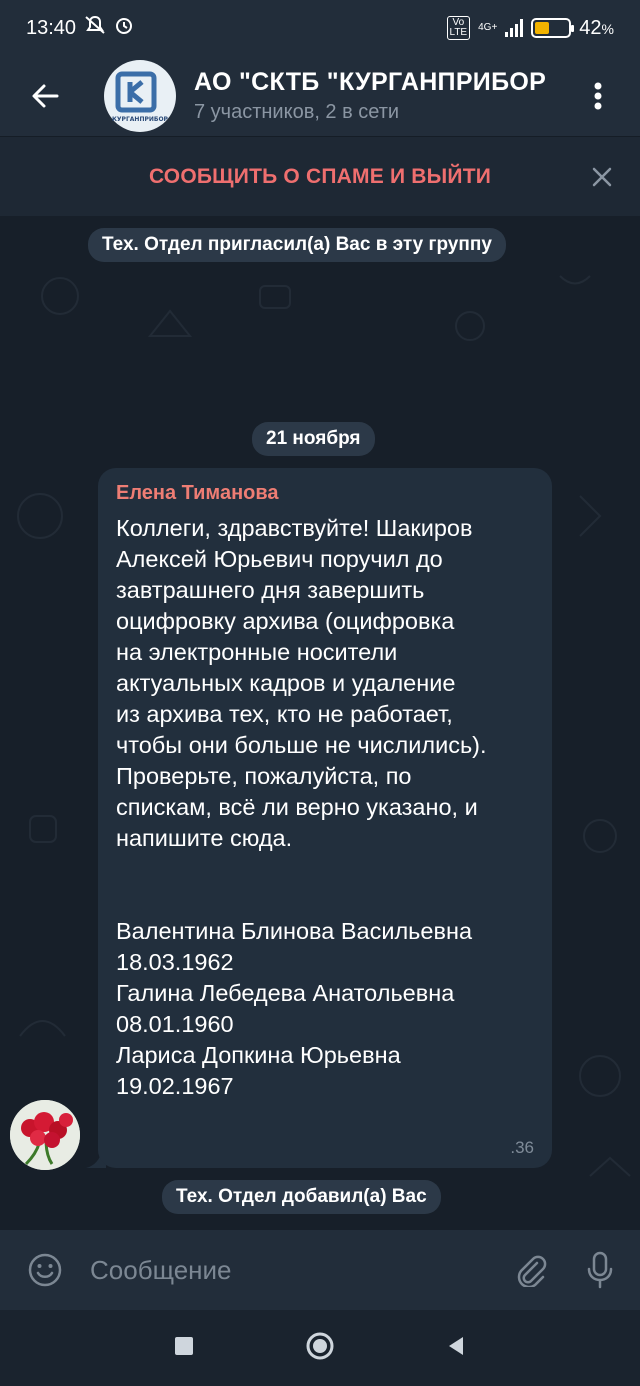 The height and width of the screenshot is (1386, 640). I want to click on report-spam-bar: СООБЩИТЬ О СПАМЕ И ВЫЙТИ, so click(320, 176).